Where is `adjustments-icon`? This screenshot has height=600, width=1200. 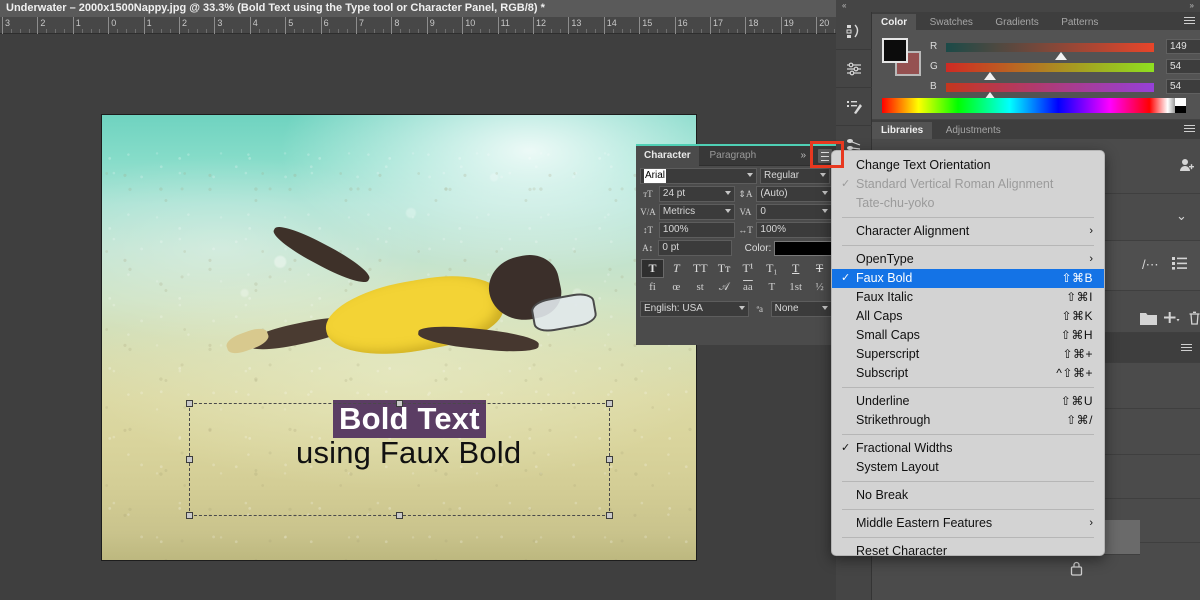
adjustments-icon is located at coordinates (854, 69).